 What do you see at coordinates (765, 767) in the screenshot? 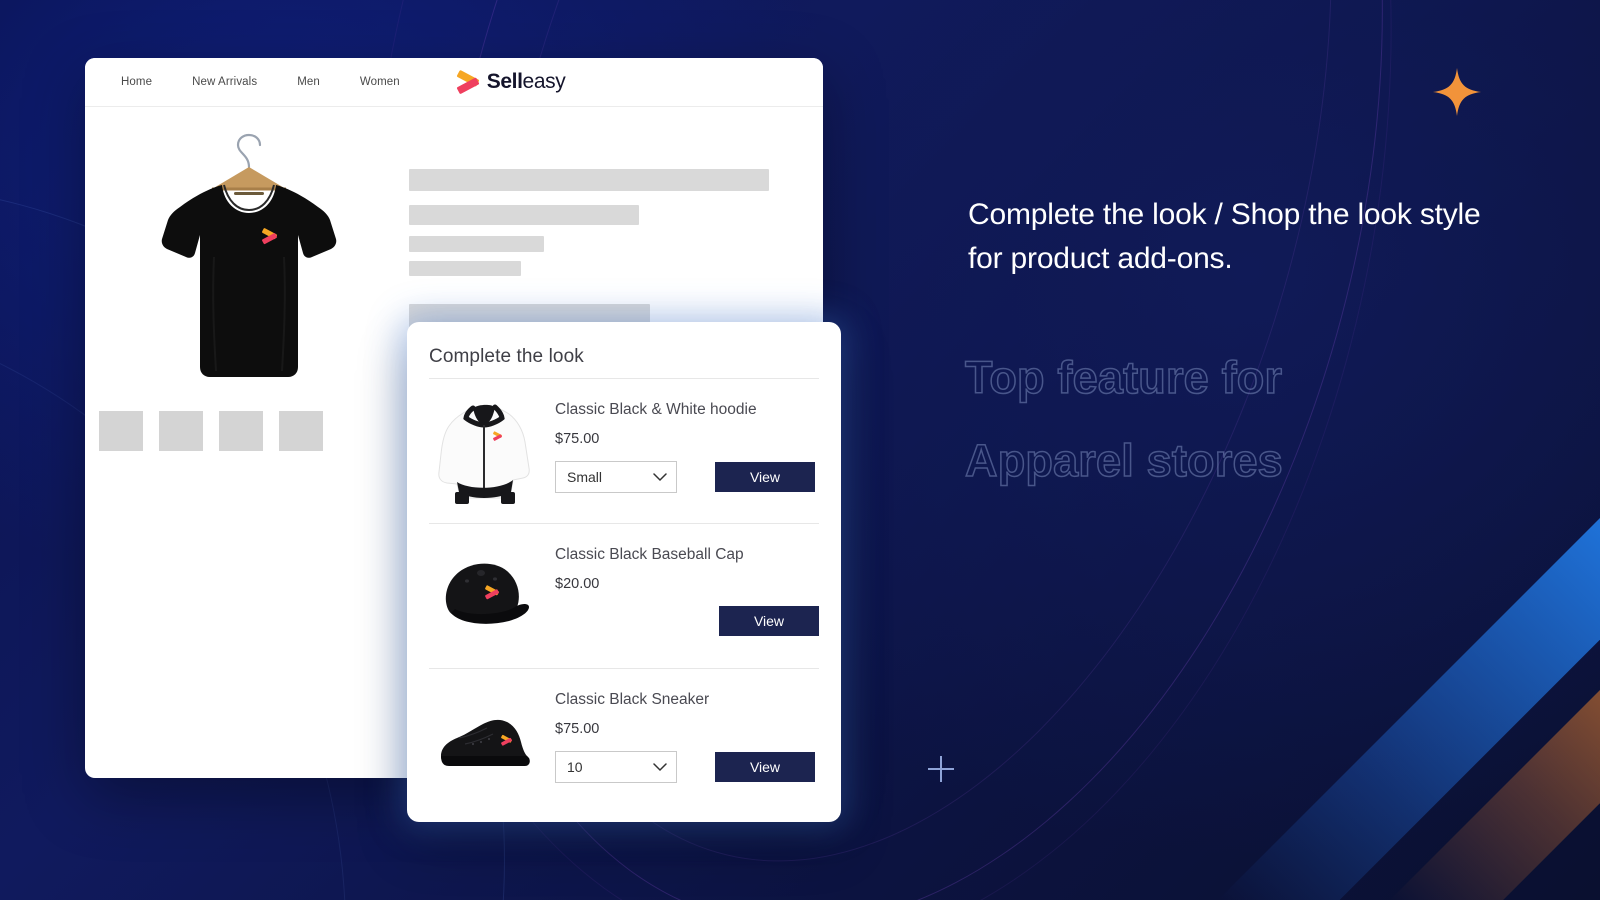
I see `view-button-sneaker: View` at bounding box center [765, 767].